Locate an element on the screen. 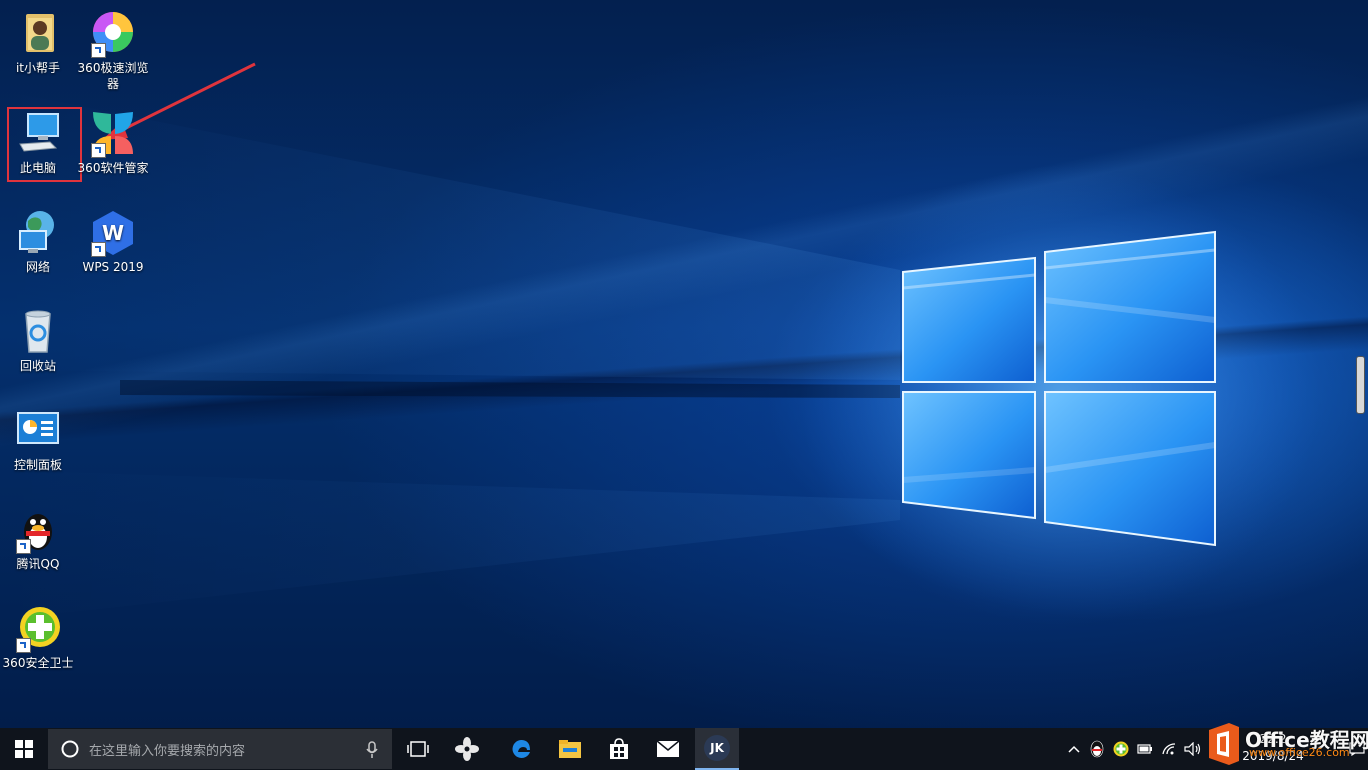 The image size is (1368, 770). task-view-icon is located at coordinates (418, 749).